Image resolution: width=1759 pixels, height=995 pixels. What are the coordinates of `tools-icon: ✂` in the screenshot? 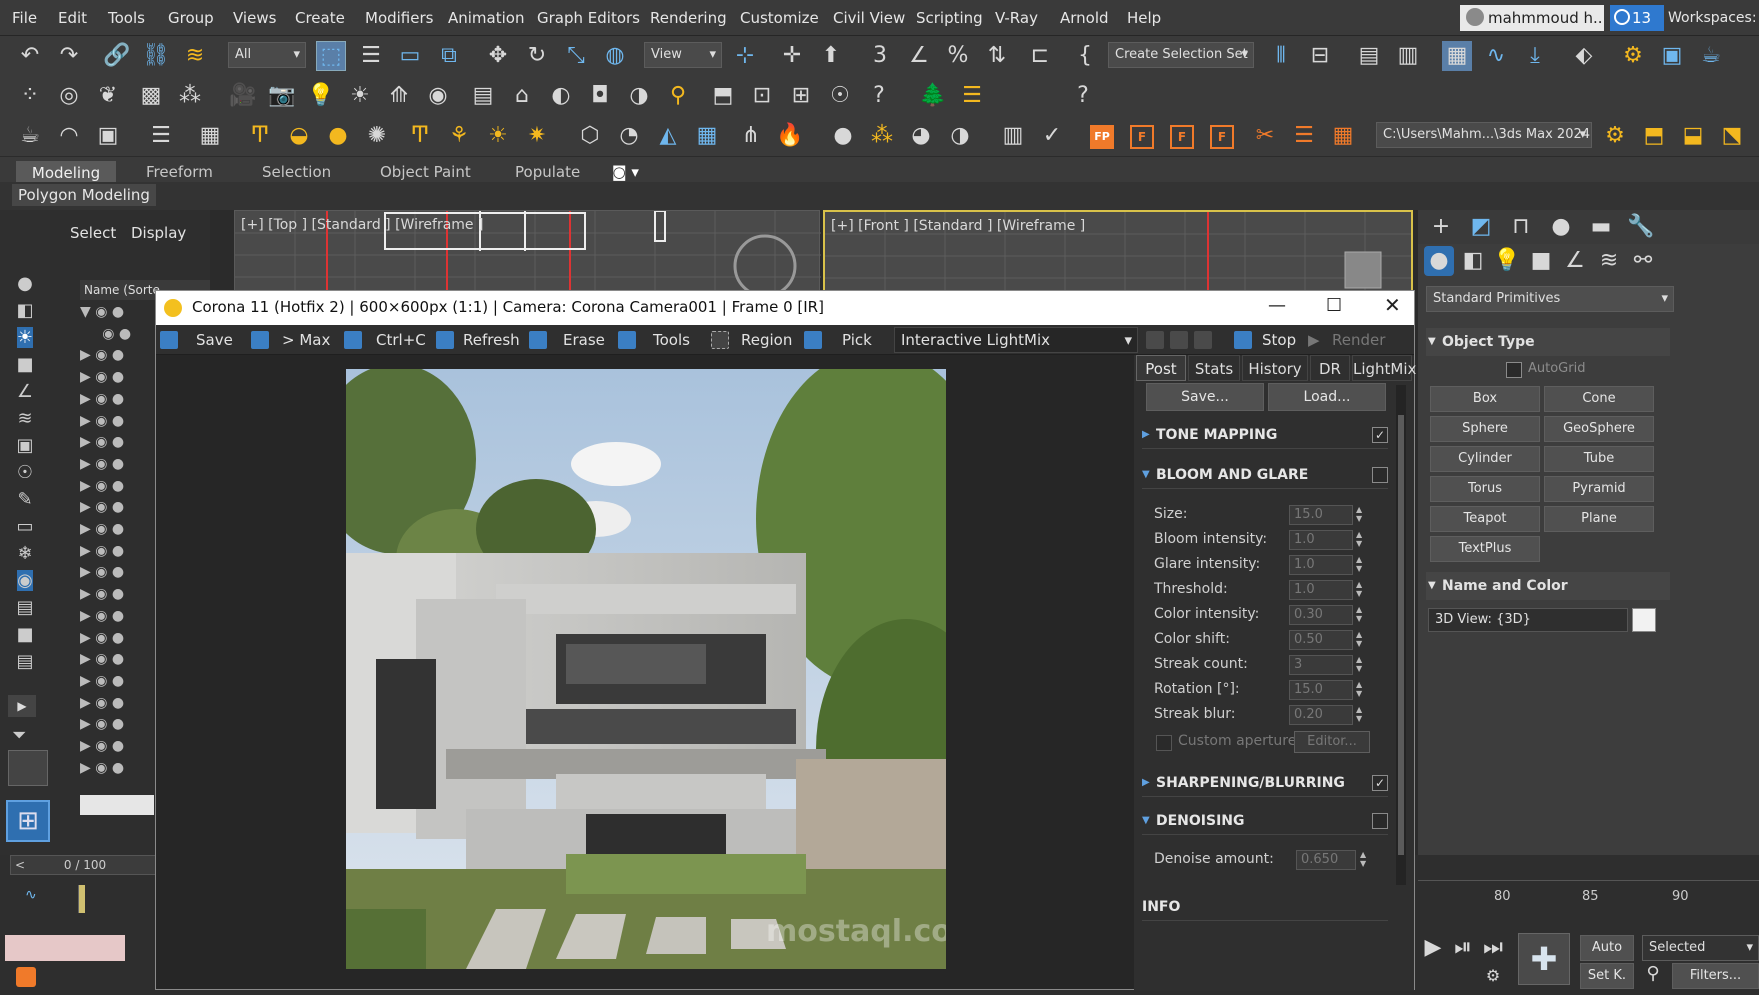 It's located at (1265, 136).